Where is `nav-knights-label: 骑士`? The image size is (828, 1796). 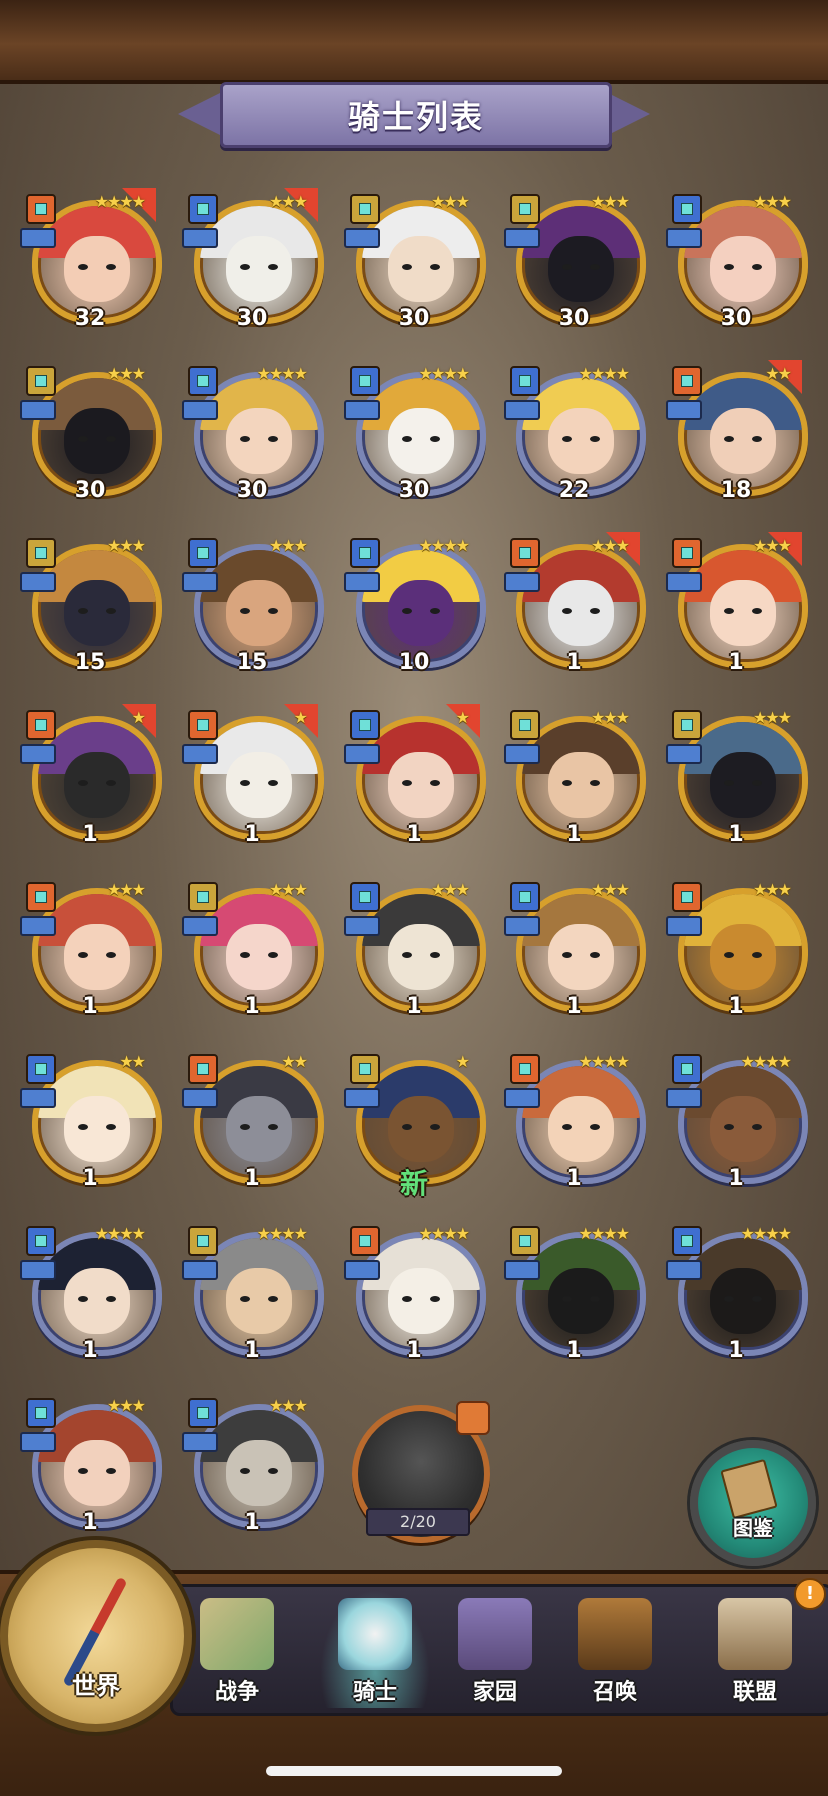
nav-knights-label: 骑士 is located at coordinates (374, 1692).